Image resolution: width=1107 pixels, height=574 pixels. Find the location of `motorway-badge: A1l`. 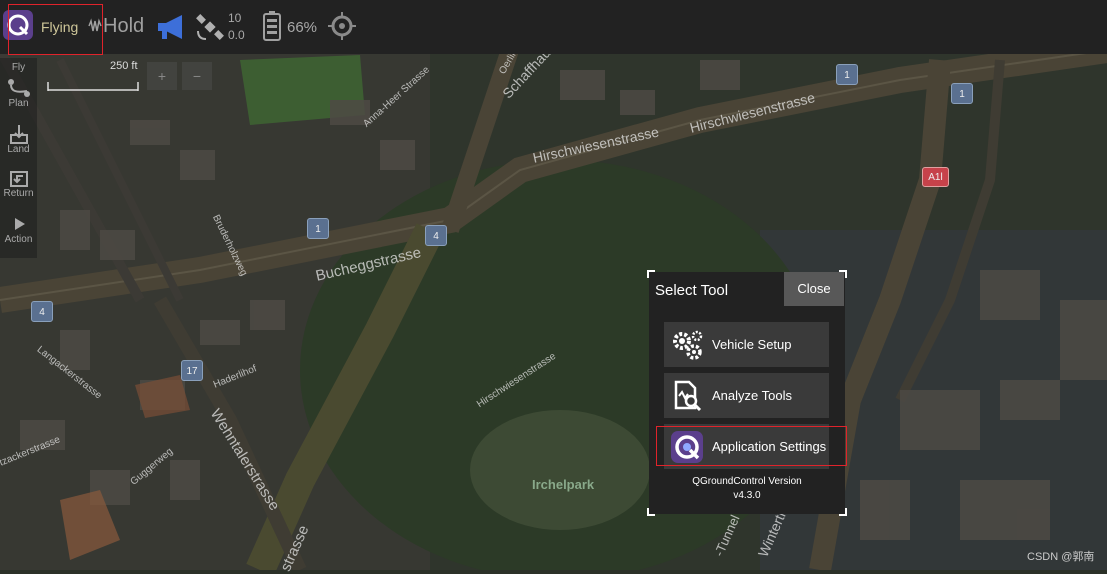

motorway-badge: A1l is located at coordinates (935, 177).